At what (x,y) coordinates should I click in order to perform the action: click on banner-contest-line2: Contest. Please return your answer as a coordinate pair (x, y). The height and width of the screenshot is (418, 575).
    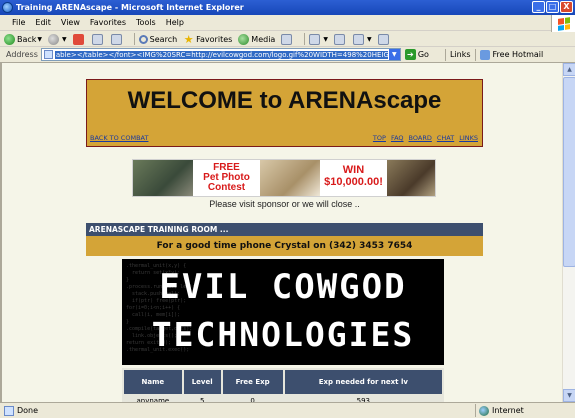
    Looking at the image, I should click on (226, 187).